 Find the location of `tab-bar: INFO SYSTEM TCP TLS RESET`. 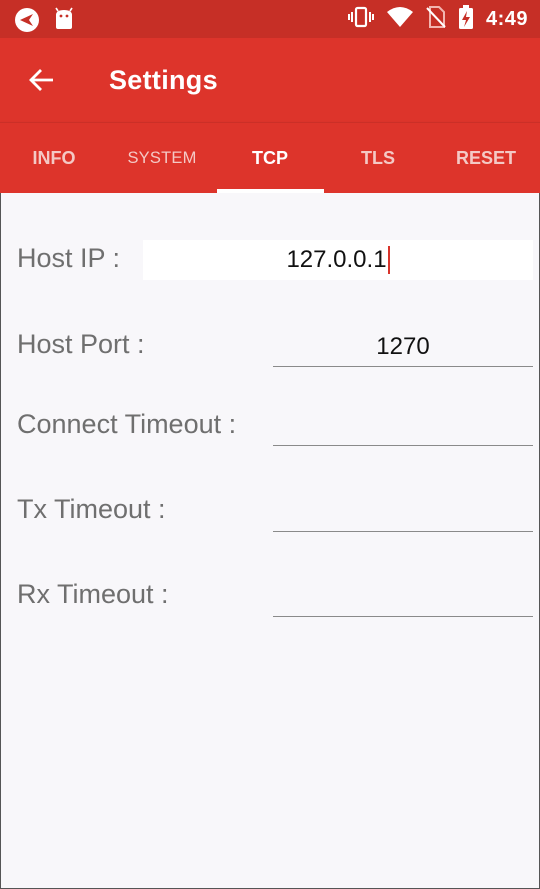

tab-bar: INFO SYSTEM TCP TLS RESET is located at coordinates (270, 157).